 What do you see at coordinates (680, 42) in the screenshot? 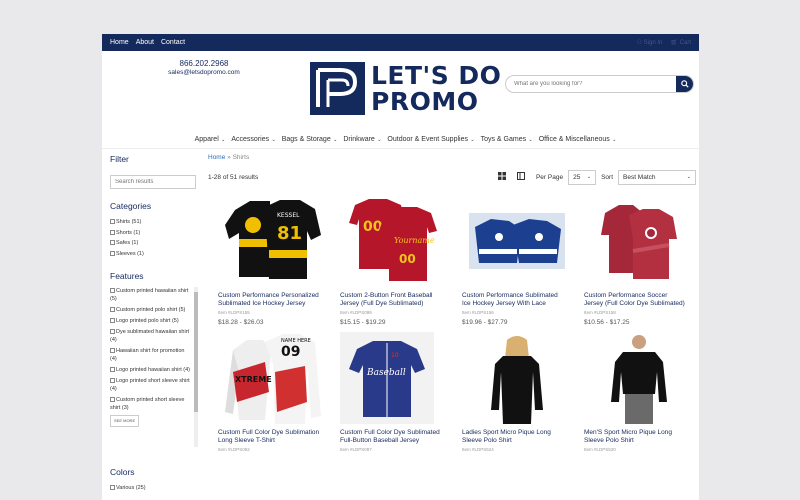
I see `cart-link: 🛒︎ Cart` at bounding box center [680, 42].